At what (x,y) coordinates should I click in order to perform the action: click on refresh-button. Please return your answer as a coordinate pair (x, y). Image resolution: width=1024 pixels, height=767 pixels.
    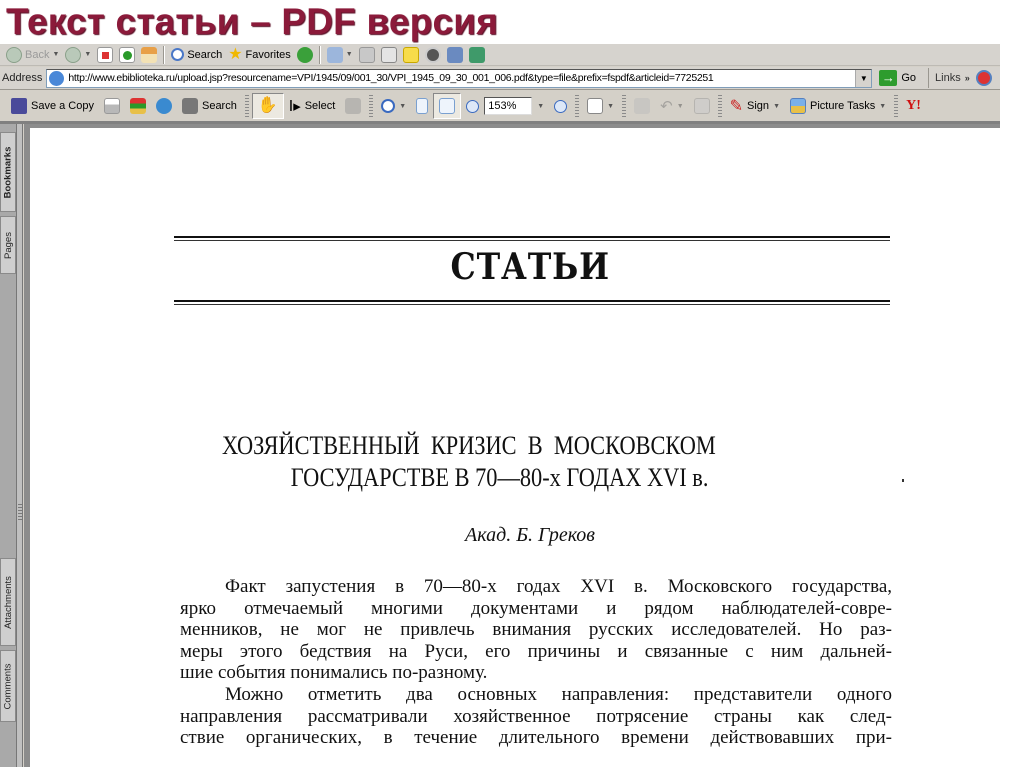
    Looking at the image, I should click on (127, 55).